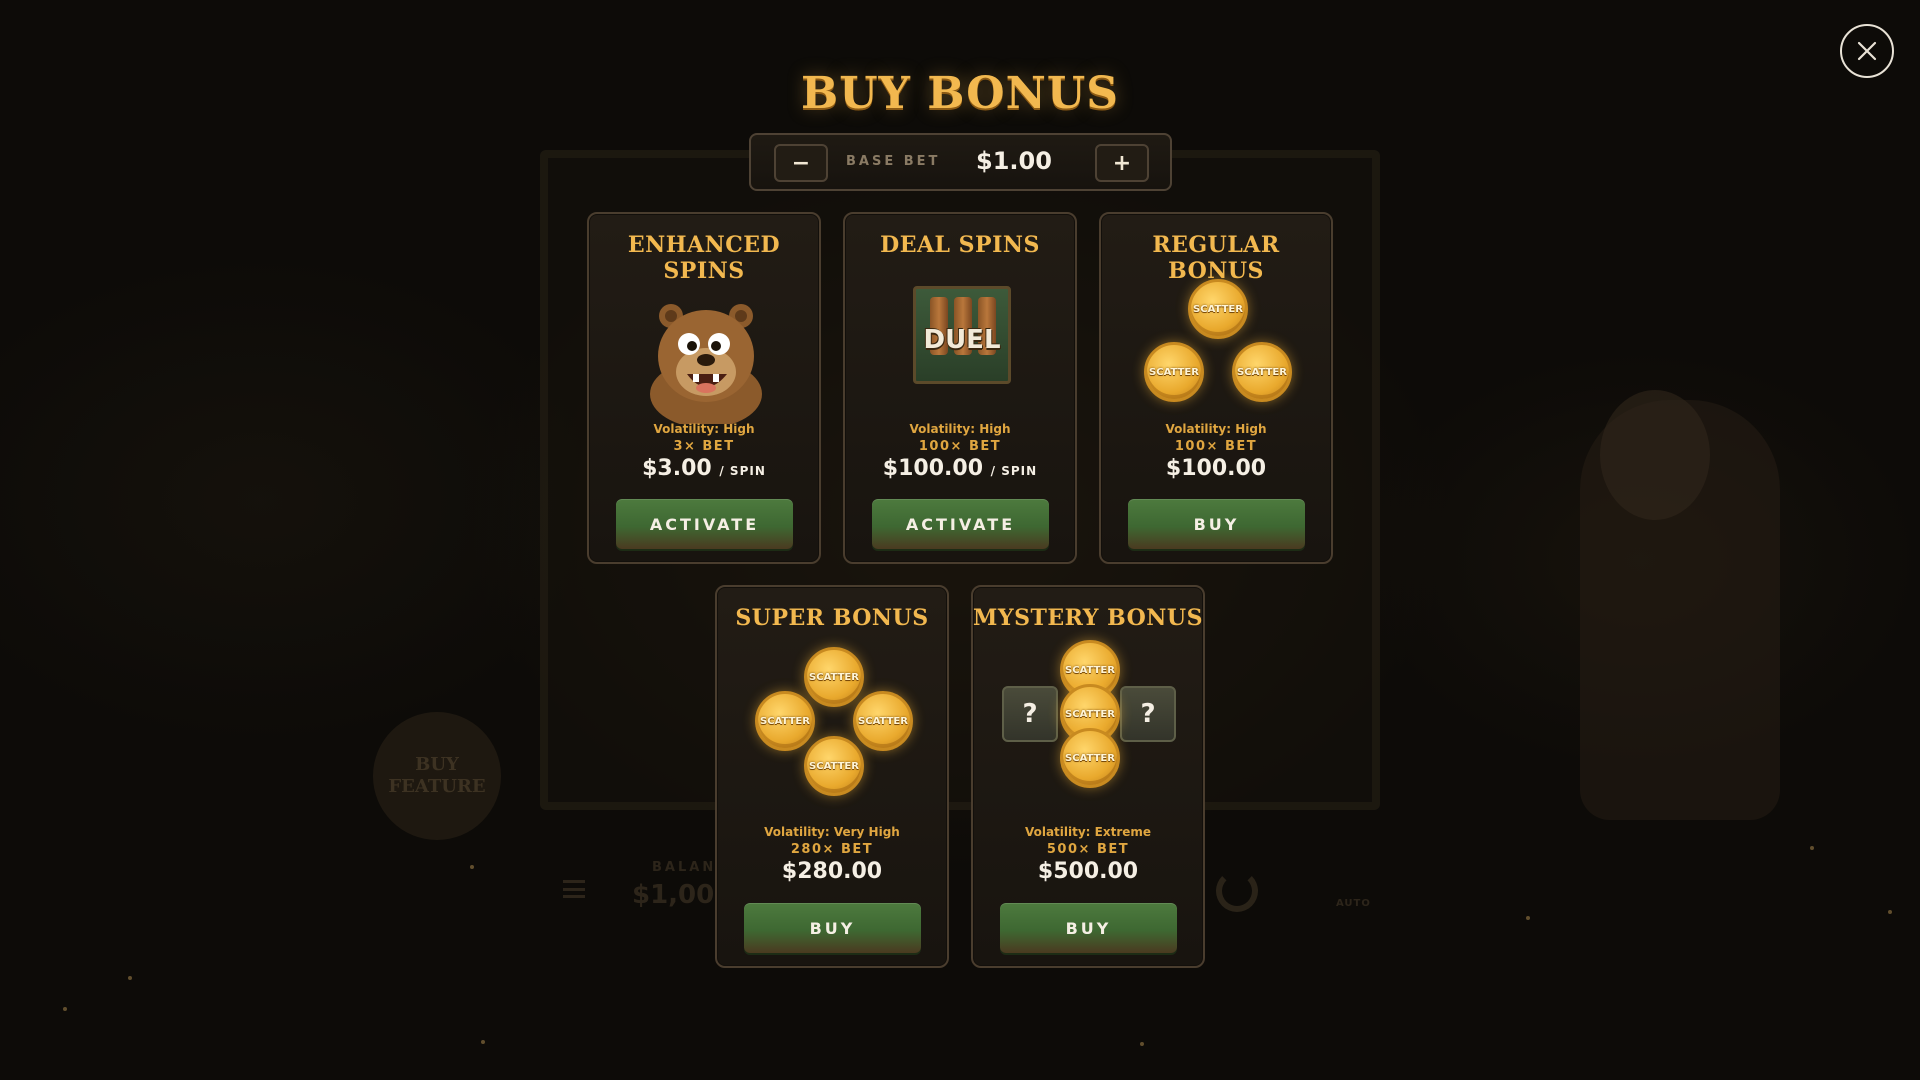 This screenshot has height=1080, width=1920. Describe the element at coordinates (1088, 871) in the screenshot. I see `card-price: $500.00` at that location.